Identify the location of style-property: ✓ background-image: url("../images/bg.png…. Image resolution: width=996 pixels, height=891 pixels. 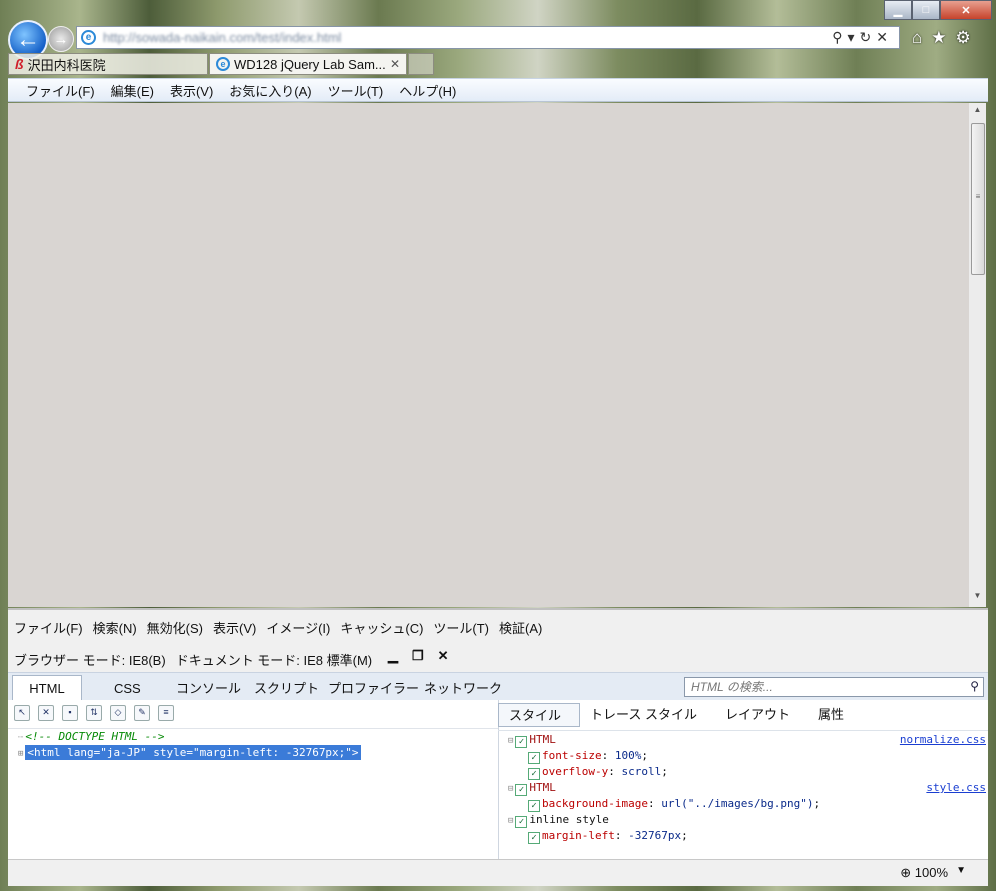
(674, 804).